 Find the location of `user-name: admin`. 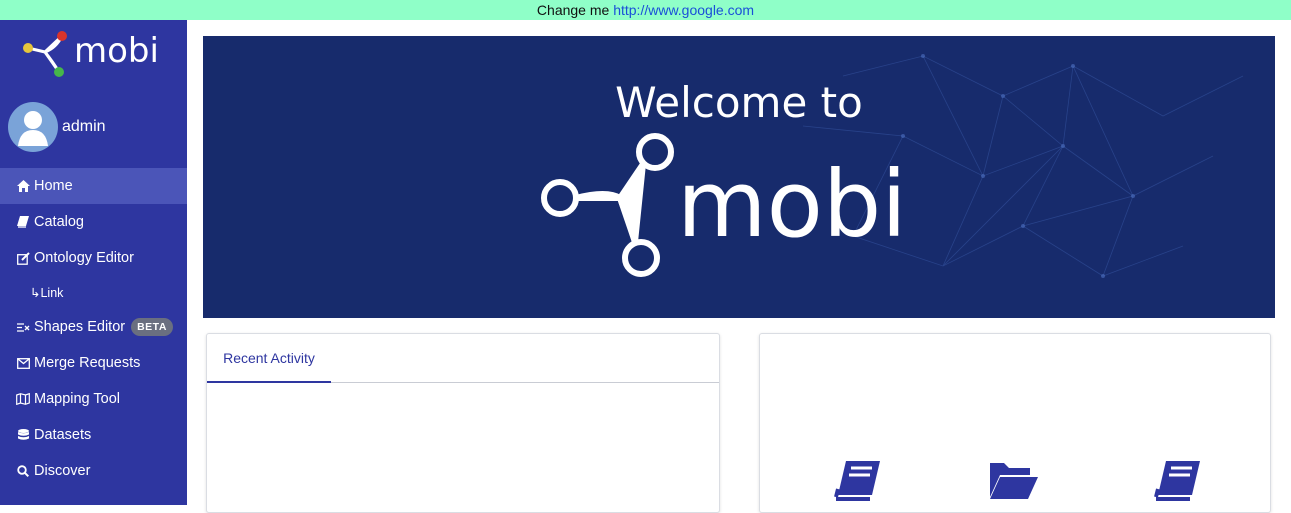

user-name: admin is located at coordinates (84, 126).